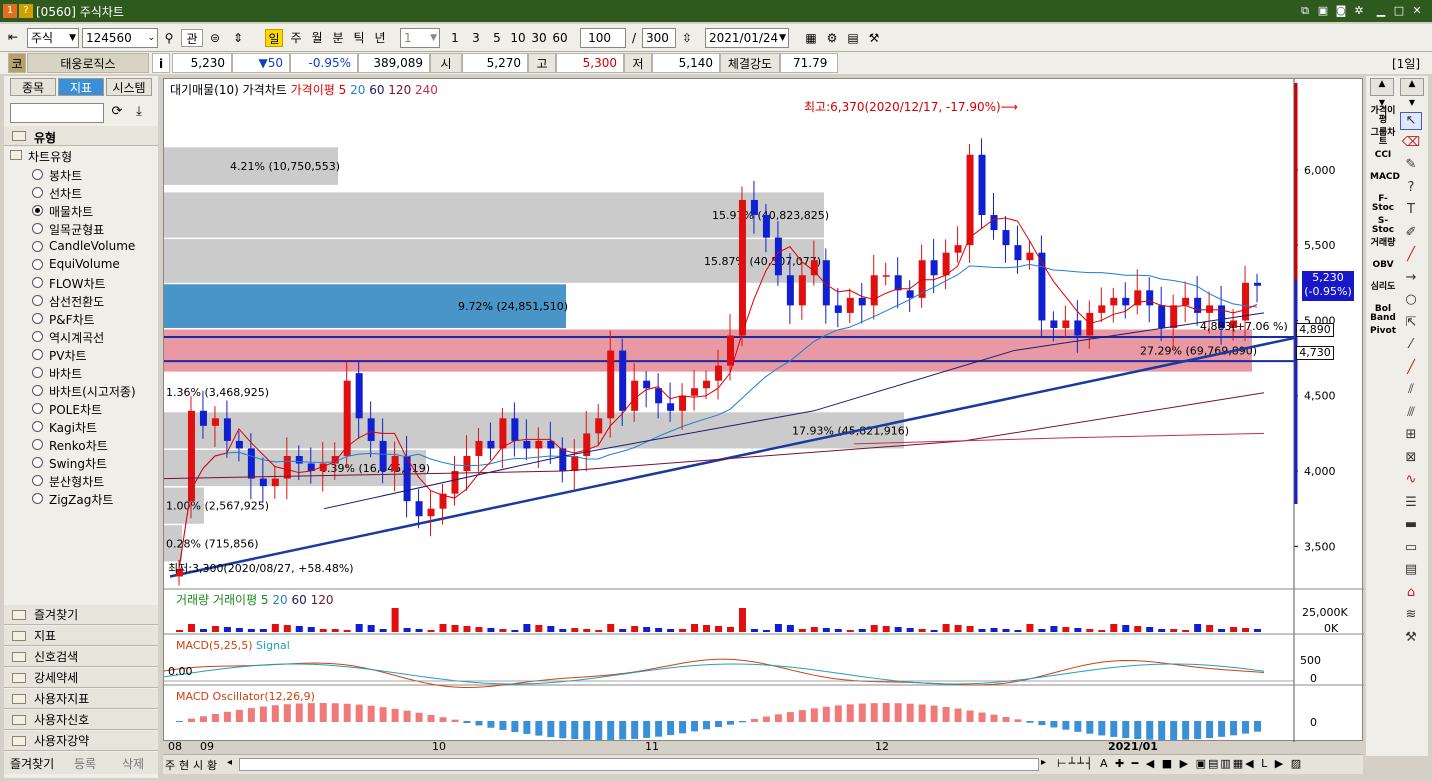 The width and height of the screenshot is (1432, 781). What do you see at coordinates (455, 38) in the screenshot?
I see `quick-1-button: 1` at bounding box center [455, 38].